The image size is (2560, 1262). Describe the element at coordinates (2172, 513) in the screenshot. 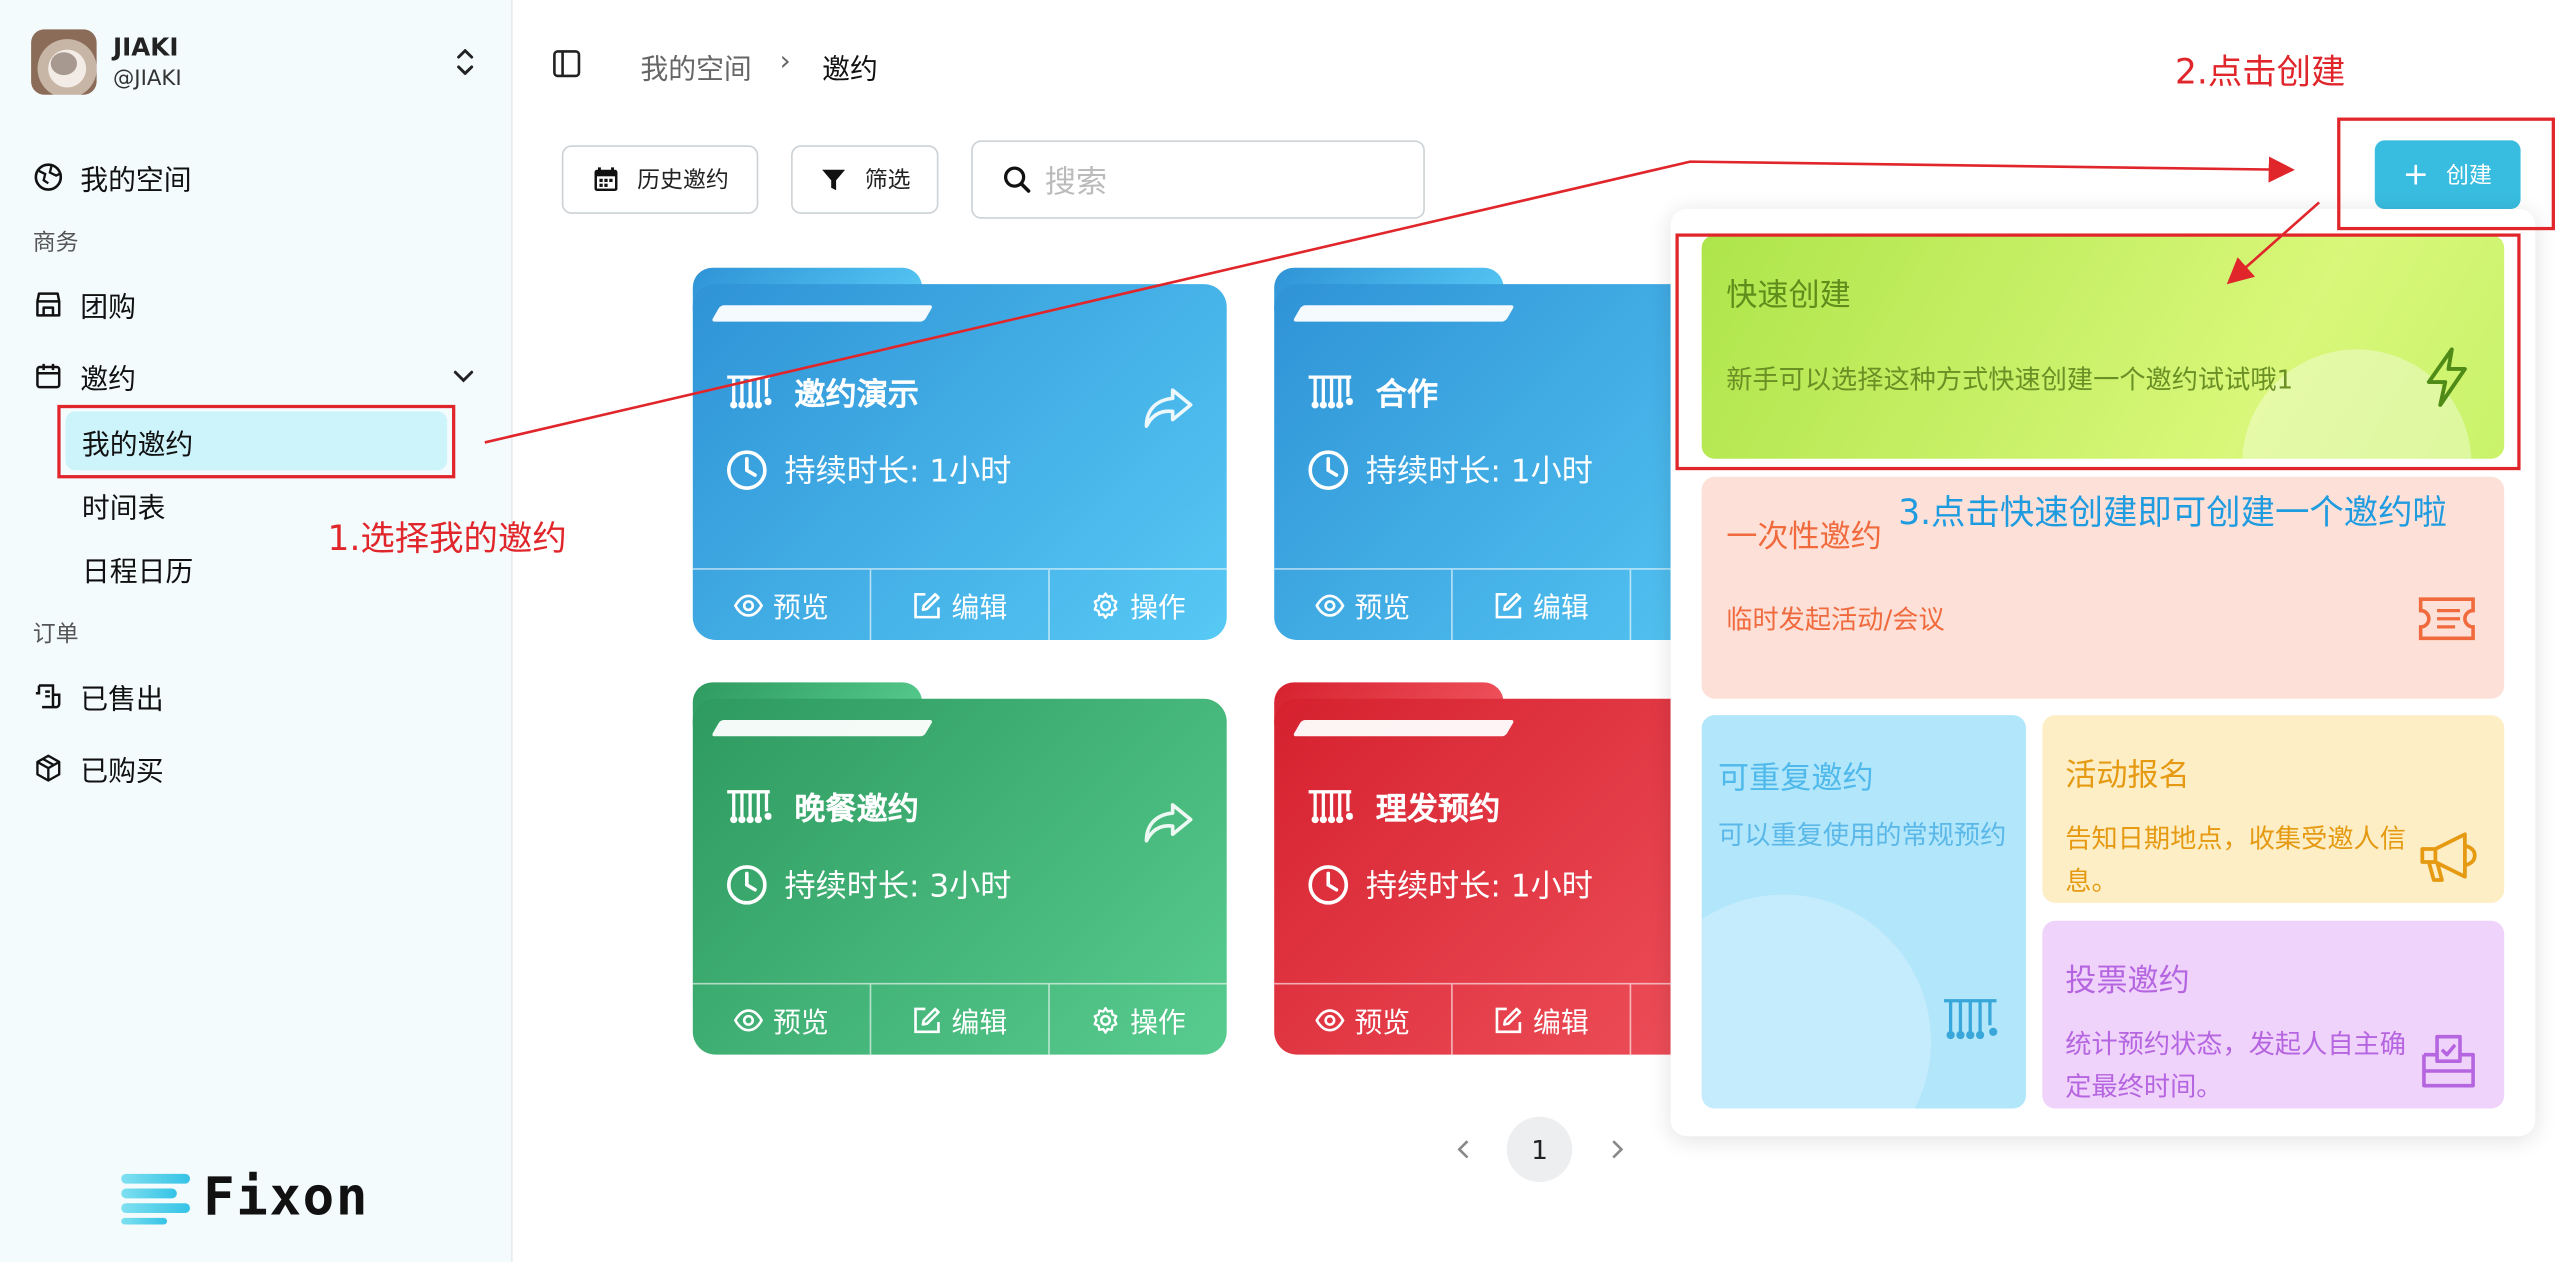

I see `annotation-step3: 3.点击快速创建即可创建一个邀约啦` at that location.